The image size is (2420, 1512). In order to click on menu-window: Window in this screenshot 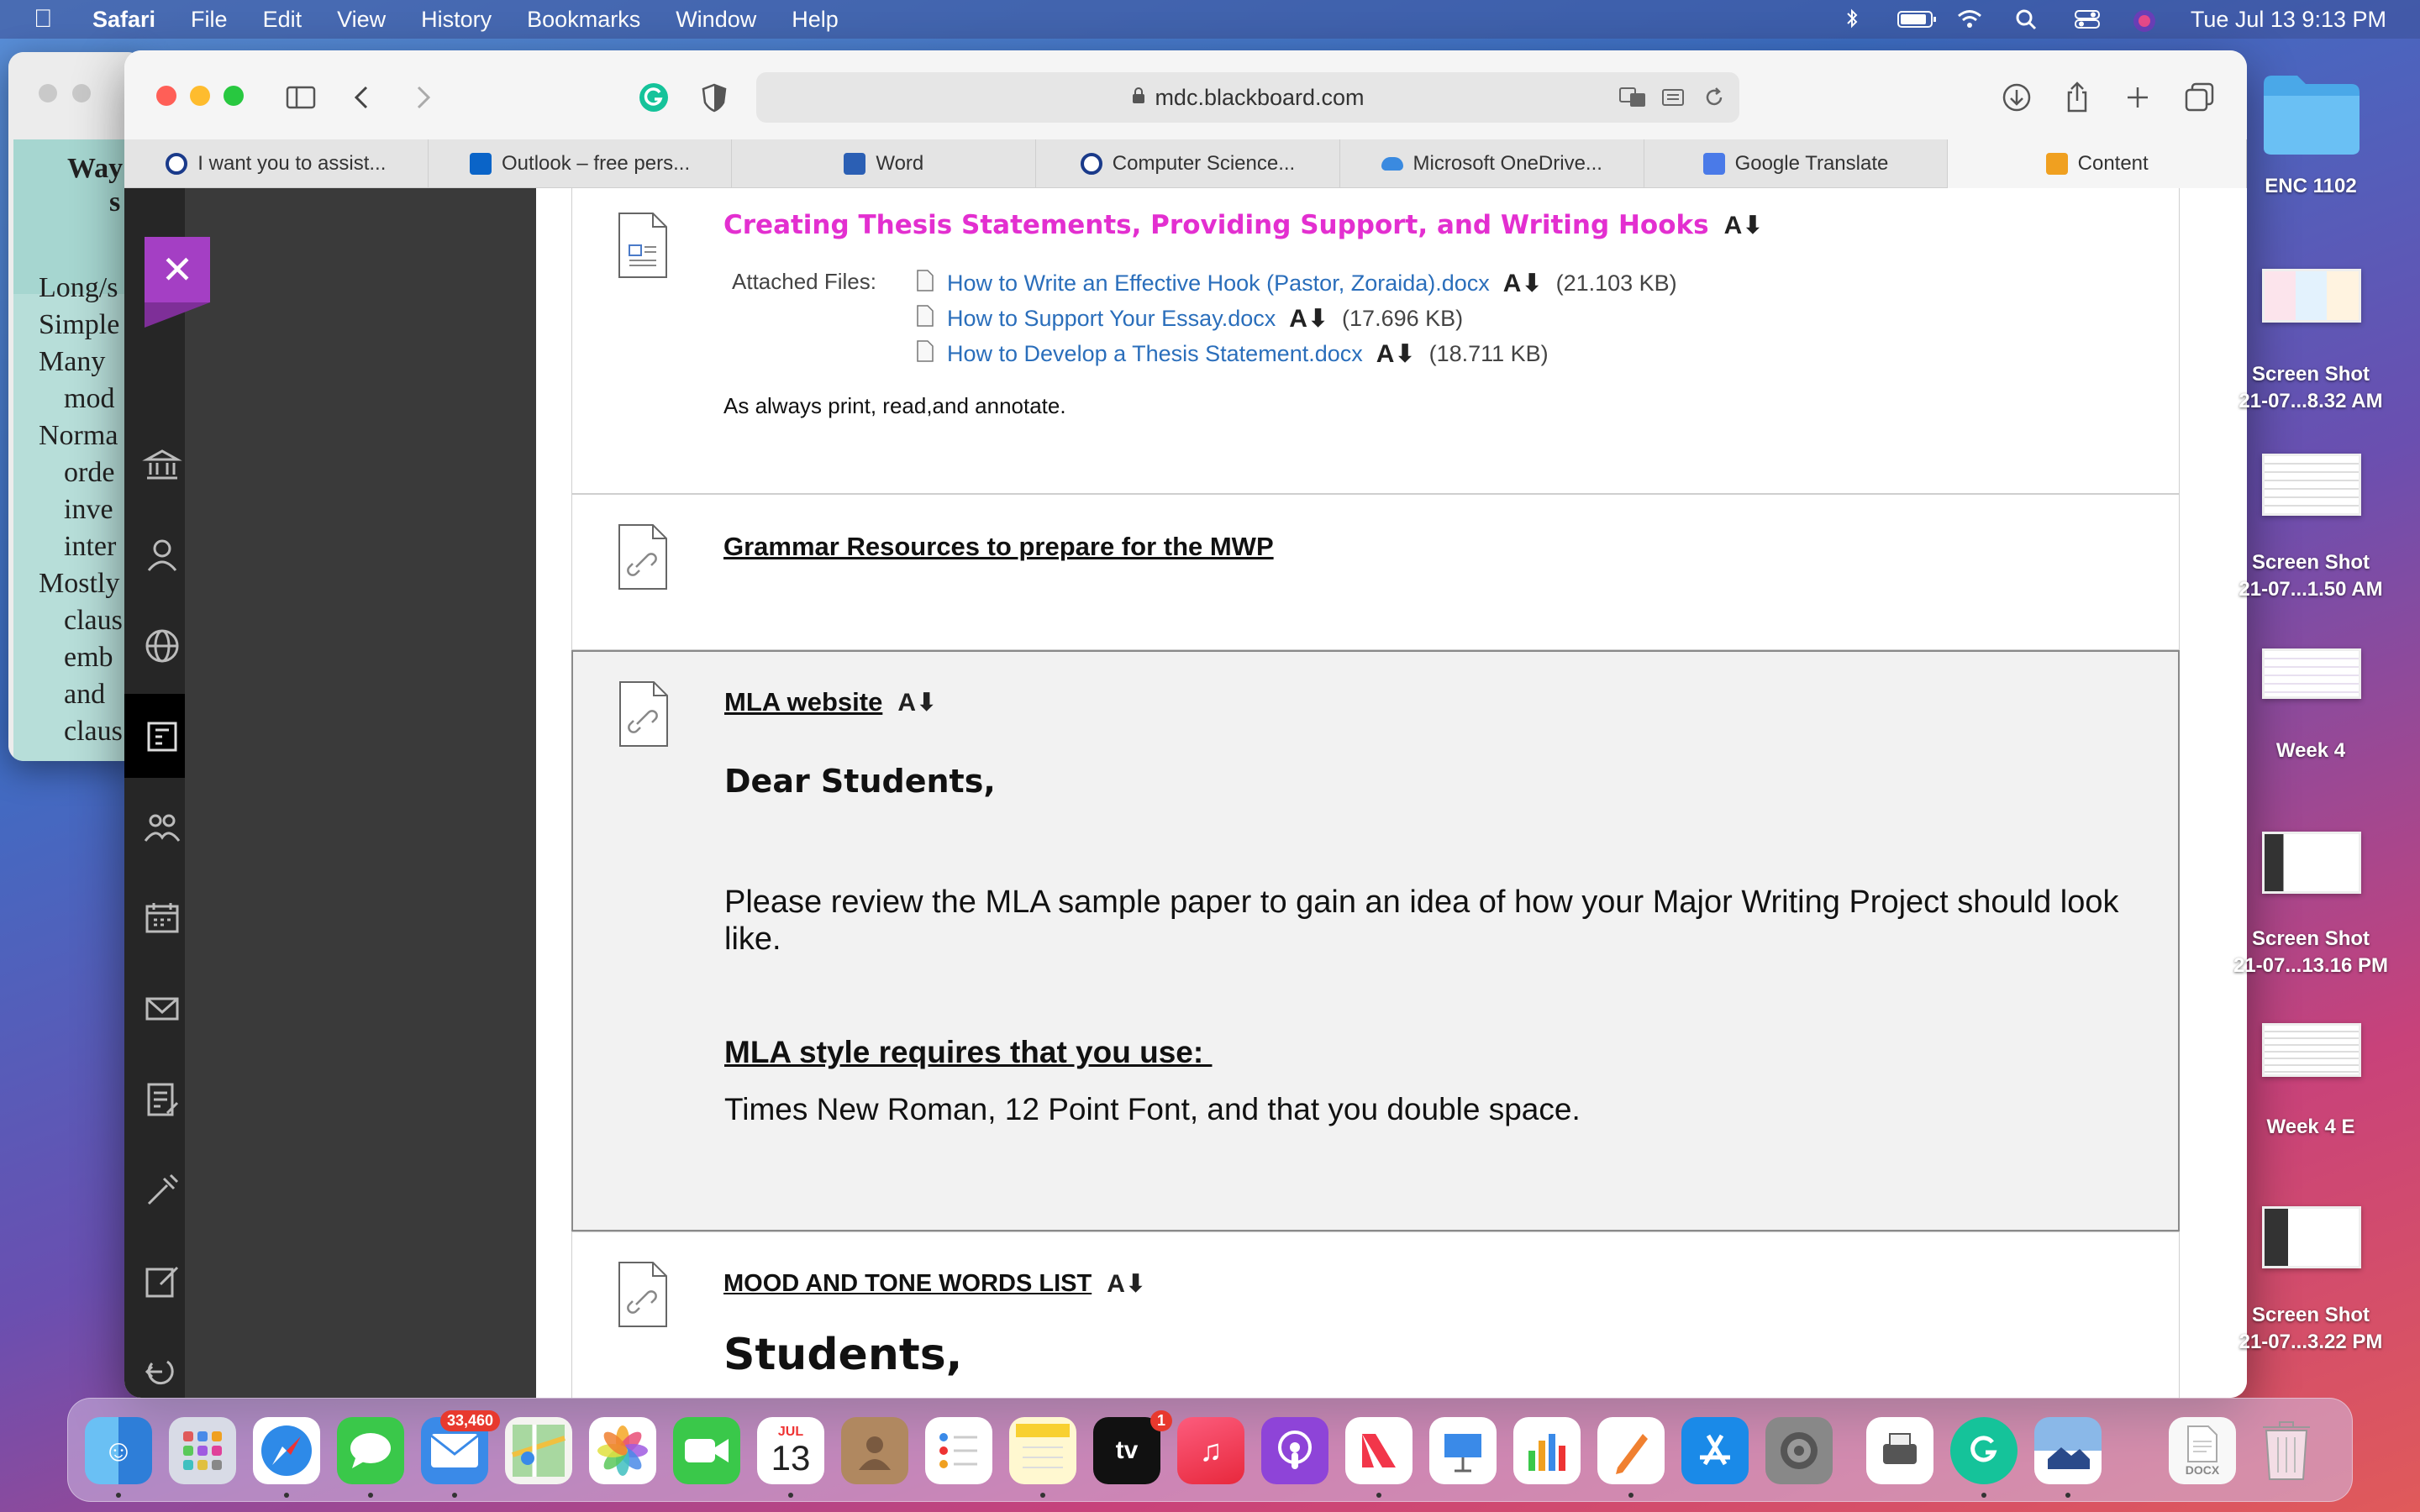, I will do `click(716, 20)`.